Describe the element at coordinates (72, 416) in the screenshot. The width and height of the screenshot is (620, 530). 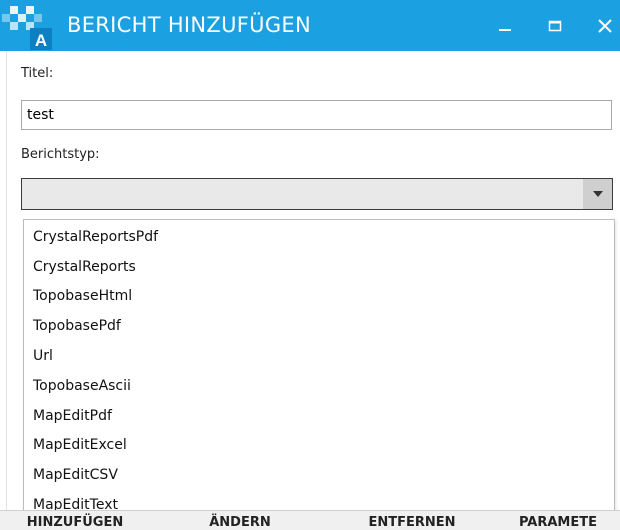
I see `dropdown-option: MapEditPdf` at that location.